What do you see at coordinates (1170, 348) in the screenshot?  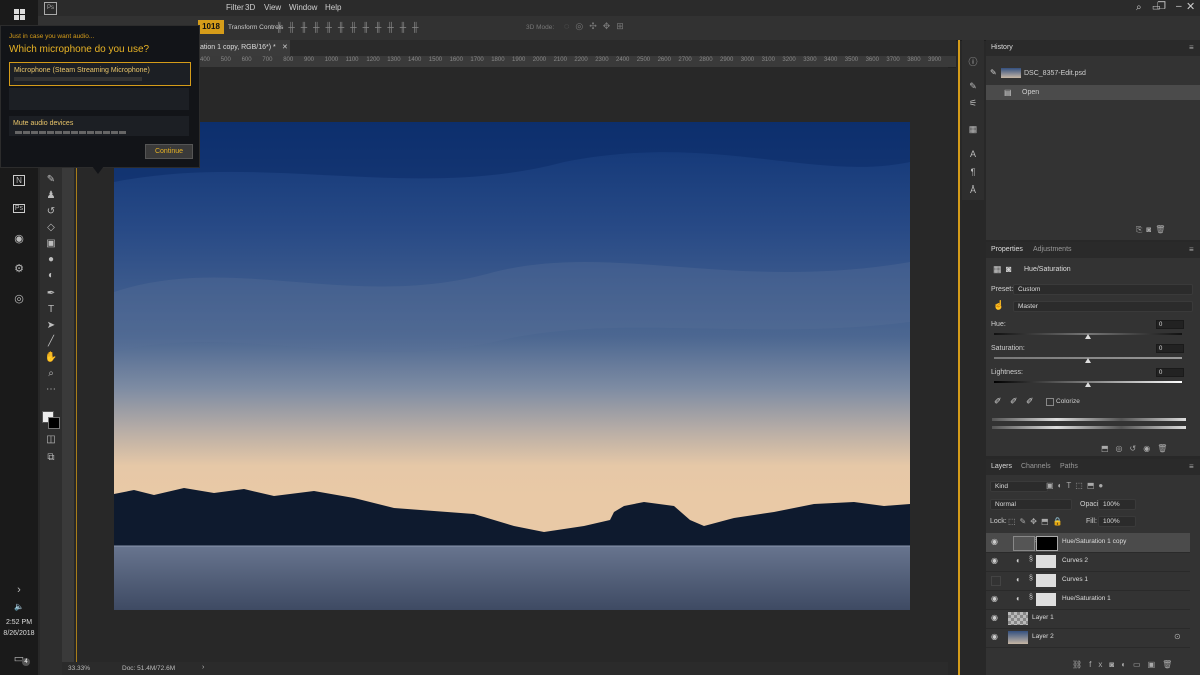 I see `saturation-value: 0` at bounding box center [1170, 348].